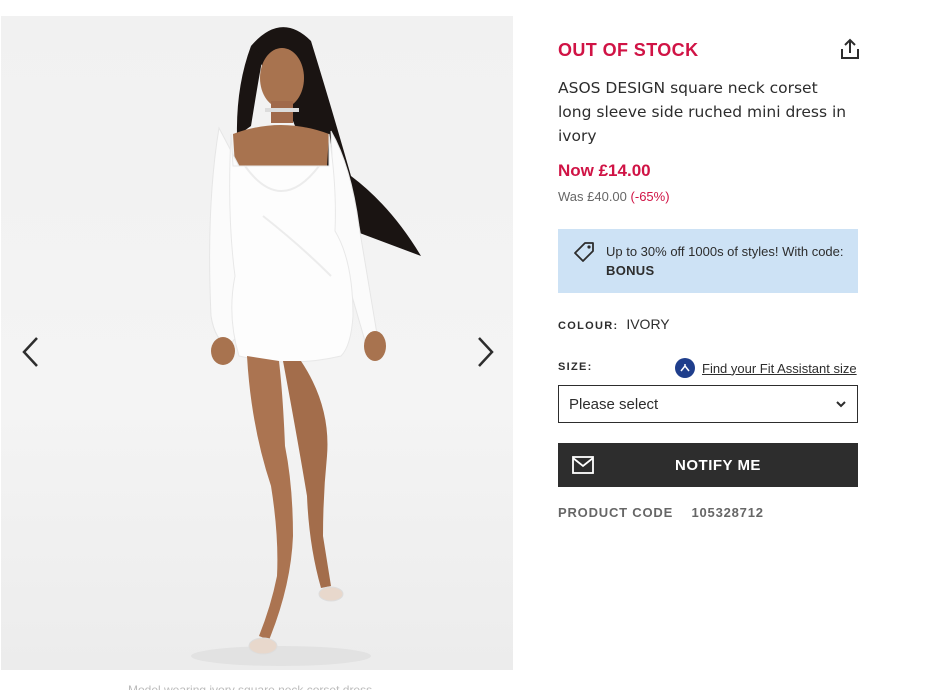 This screenshot has width=951, height=690. Describe the element at coordinates (718, 465) in the screenshot. I see `notify-me-label: NOTIFY ME` at that location.